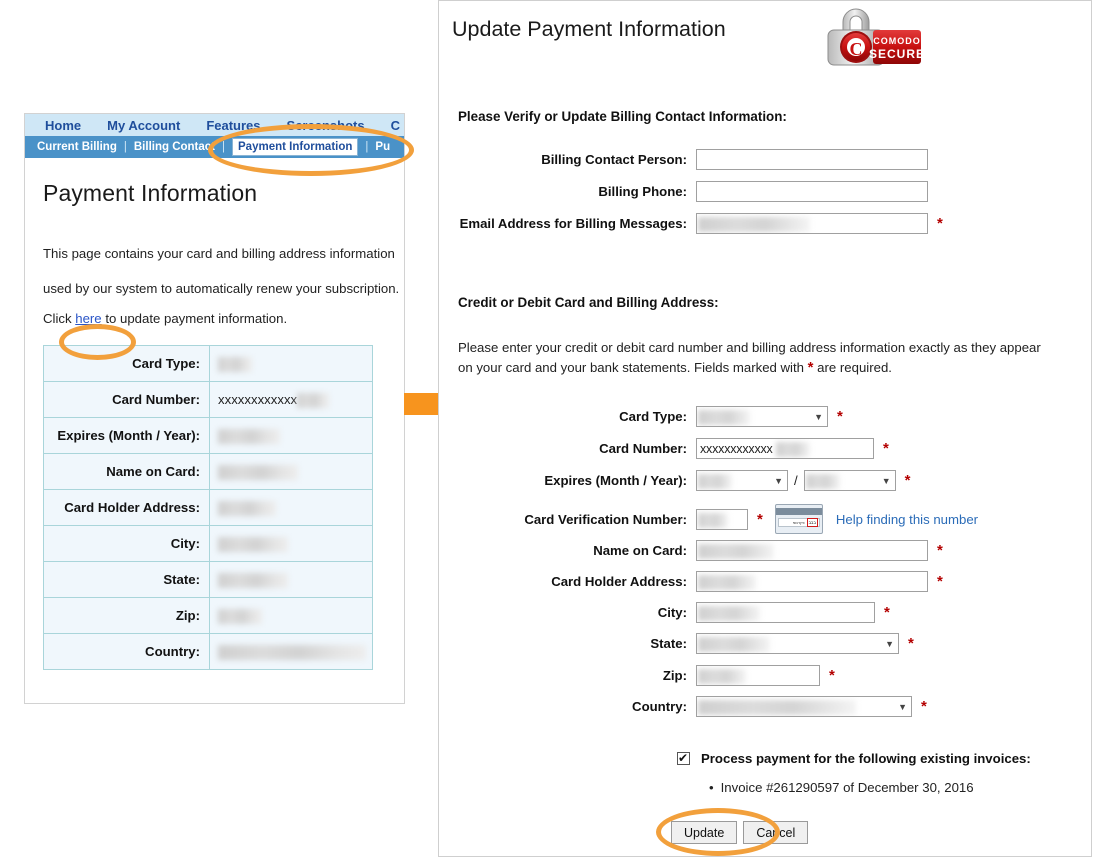 The height and width of the screenshot is (860, 1100). I want to click on field-label-address-2: City:, so click(672, 612).